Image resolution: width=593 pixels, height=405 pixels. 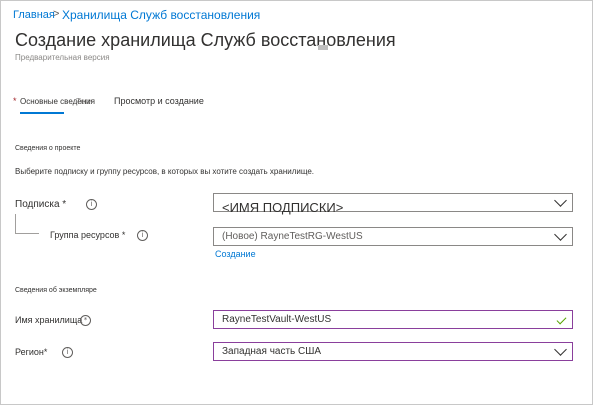 I want to click on tab-selected-indicator, so click(x=42, y=113).